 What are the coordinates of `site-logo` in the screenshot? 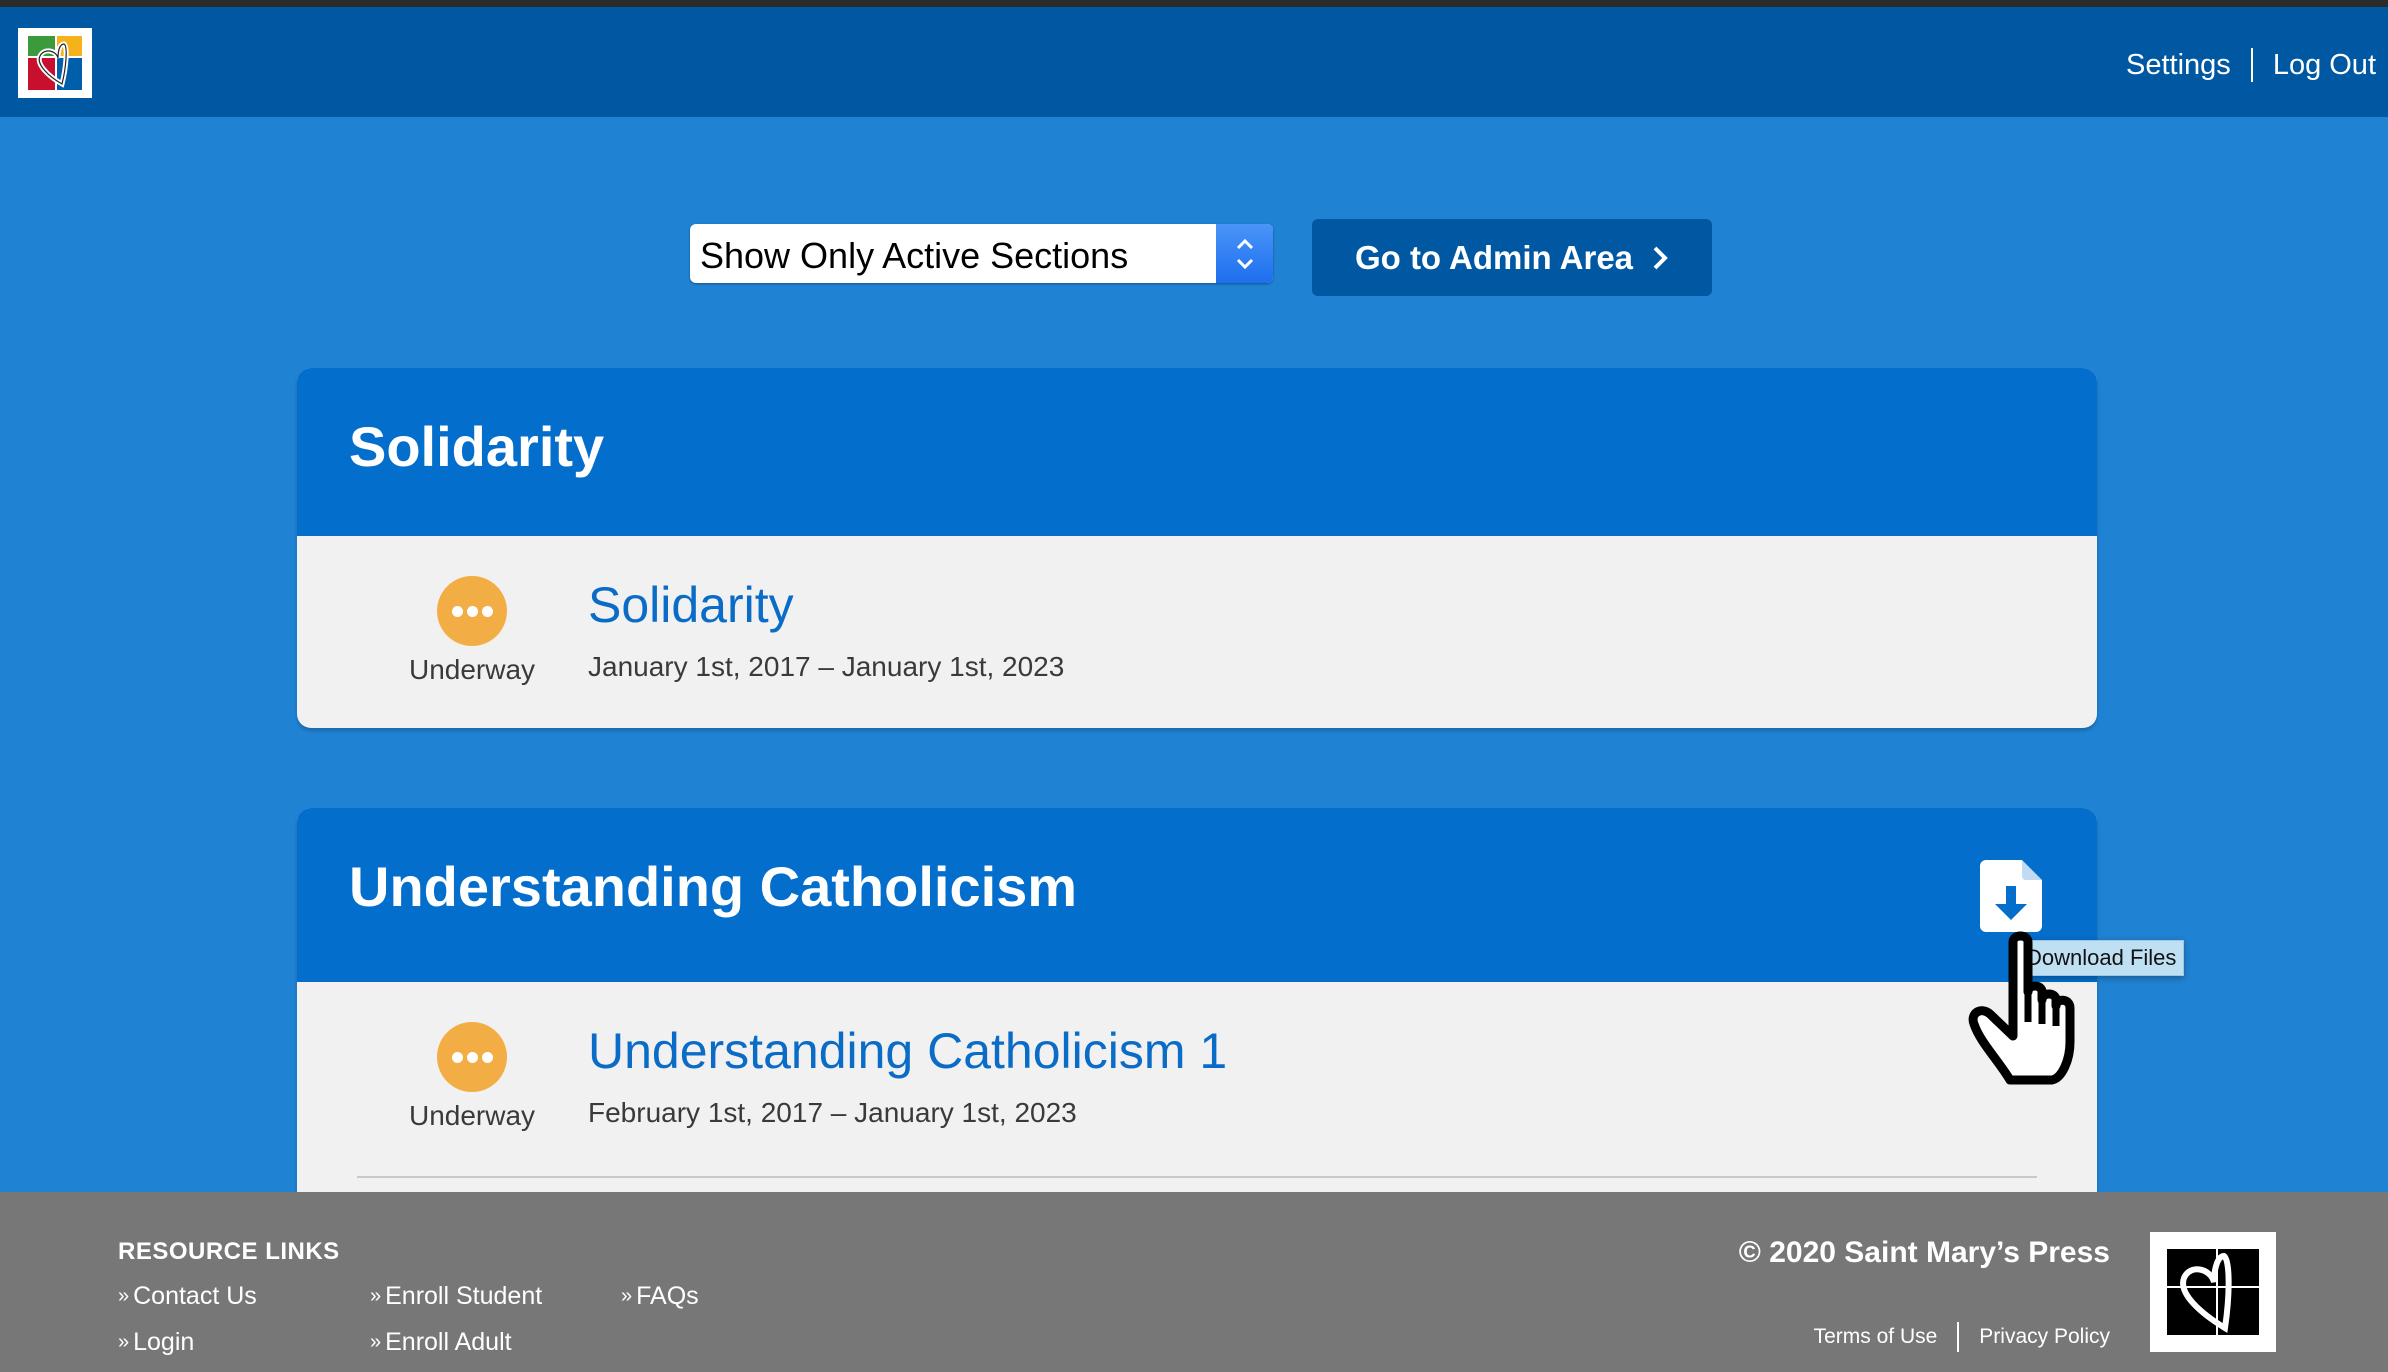 It's located at (55, 63).